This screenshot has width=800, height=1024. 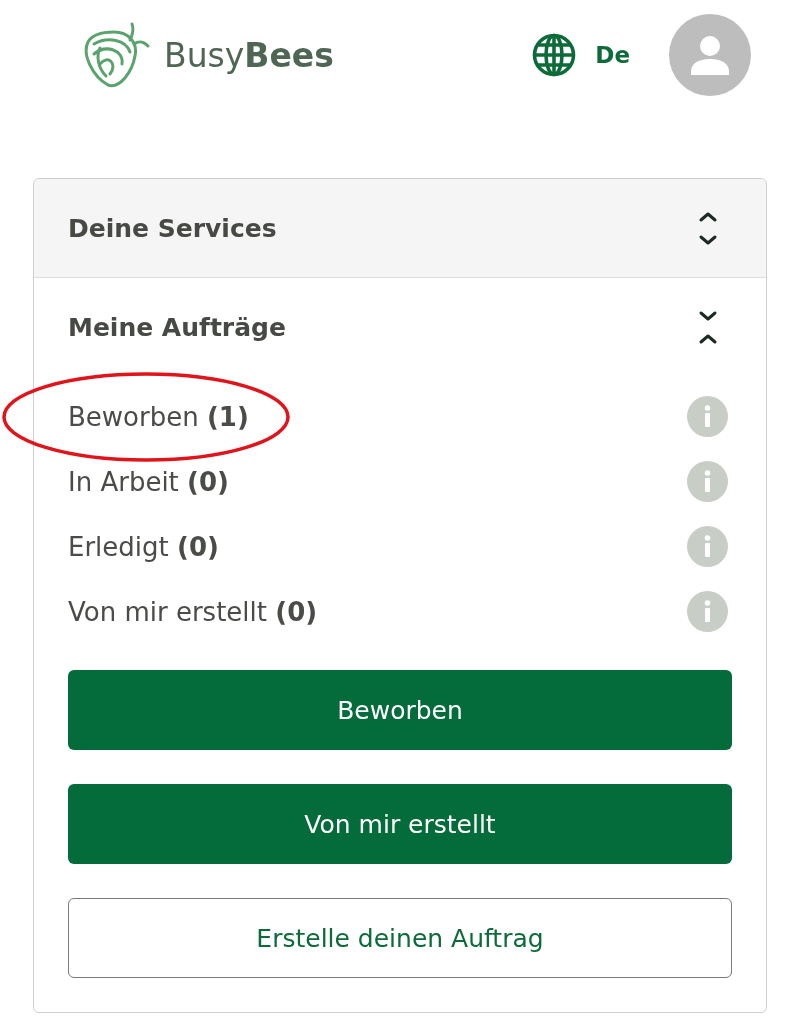 I want to click on status-link: Von mir erstellt (0), so click(x=193, y=611).